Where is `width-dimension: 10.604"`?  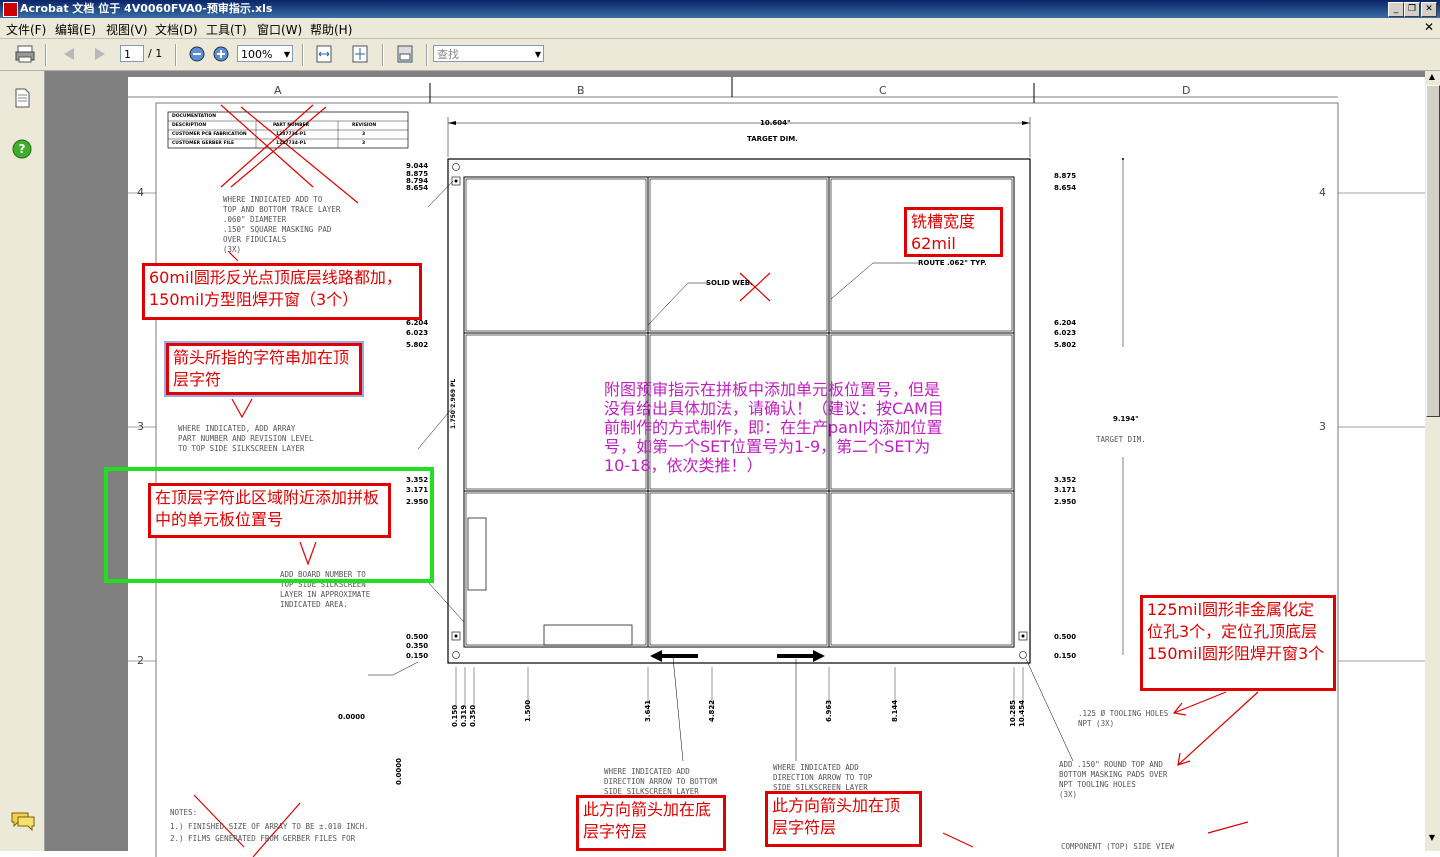 width-dimension: 10.604" is located at coordinates (775, 123).